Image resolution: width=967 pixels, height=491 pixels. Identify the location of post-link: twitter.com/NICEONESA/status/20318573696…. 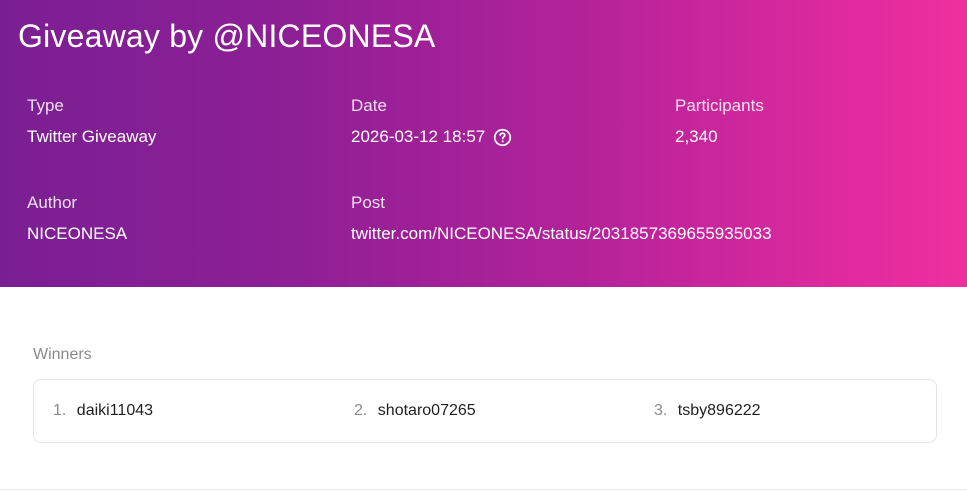
(561, 234).